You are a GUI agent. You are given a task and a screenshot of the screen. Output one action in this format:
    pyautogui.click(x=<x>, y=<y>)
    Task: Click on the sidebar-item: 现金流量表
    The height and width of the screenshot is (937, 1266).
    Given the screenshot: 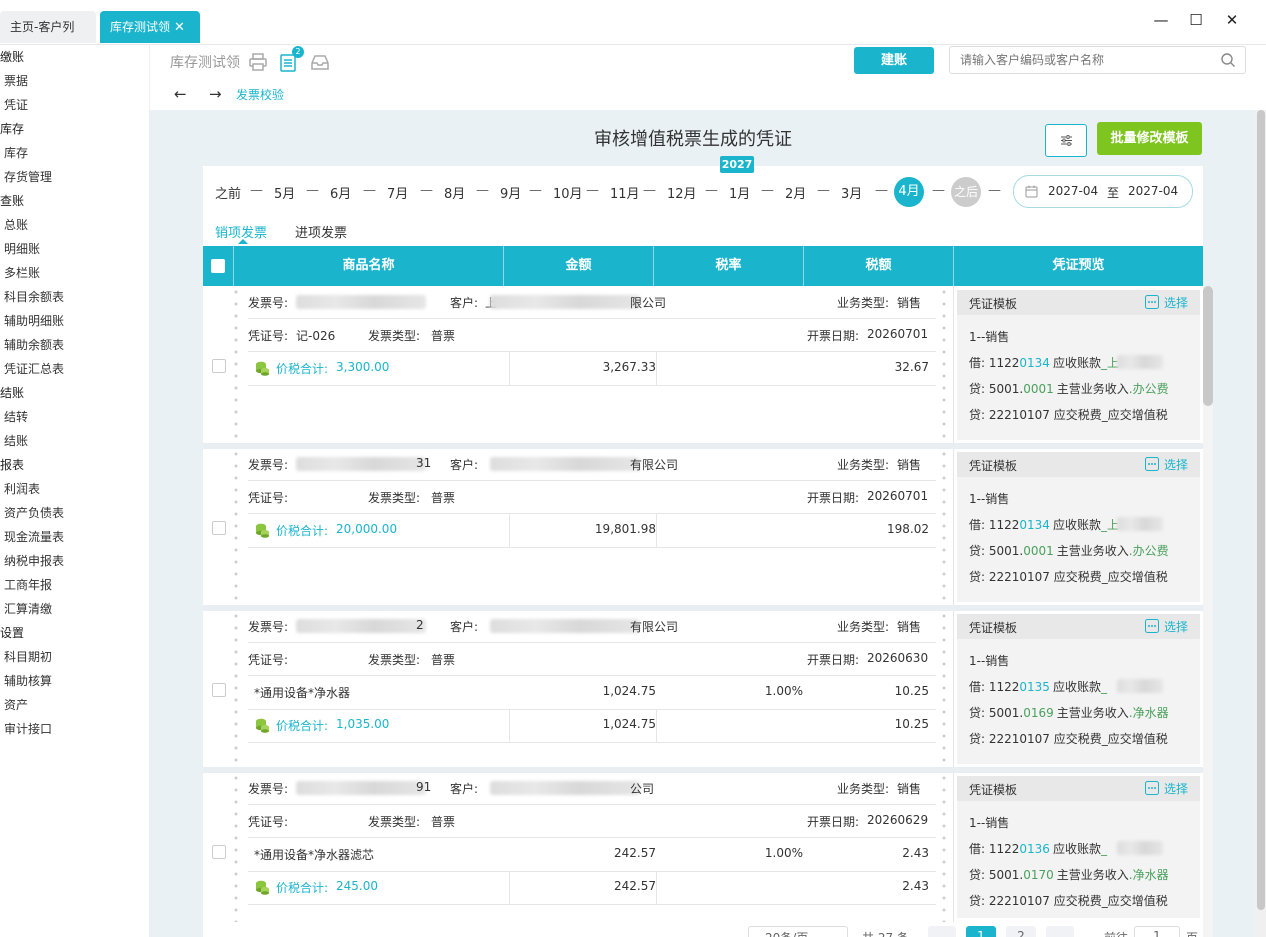 What is the action you would take?
    pyautogui.click(x=34, y=537)
    